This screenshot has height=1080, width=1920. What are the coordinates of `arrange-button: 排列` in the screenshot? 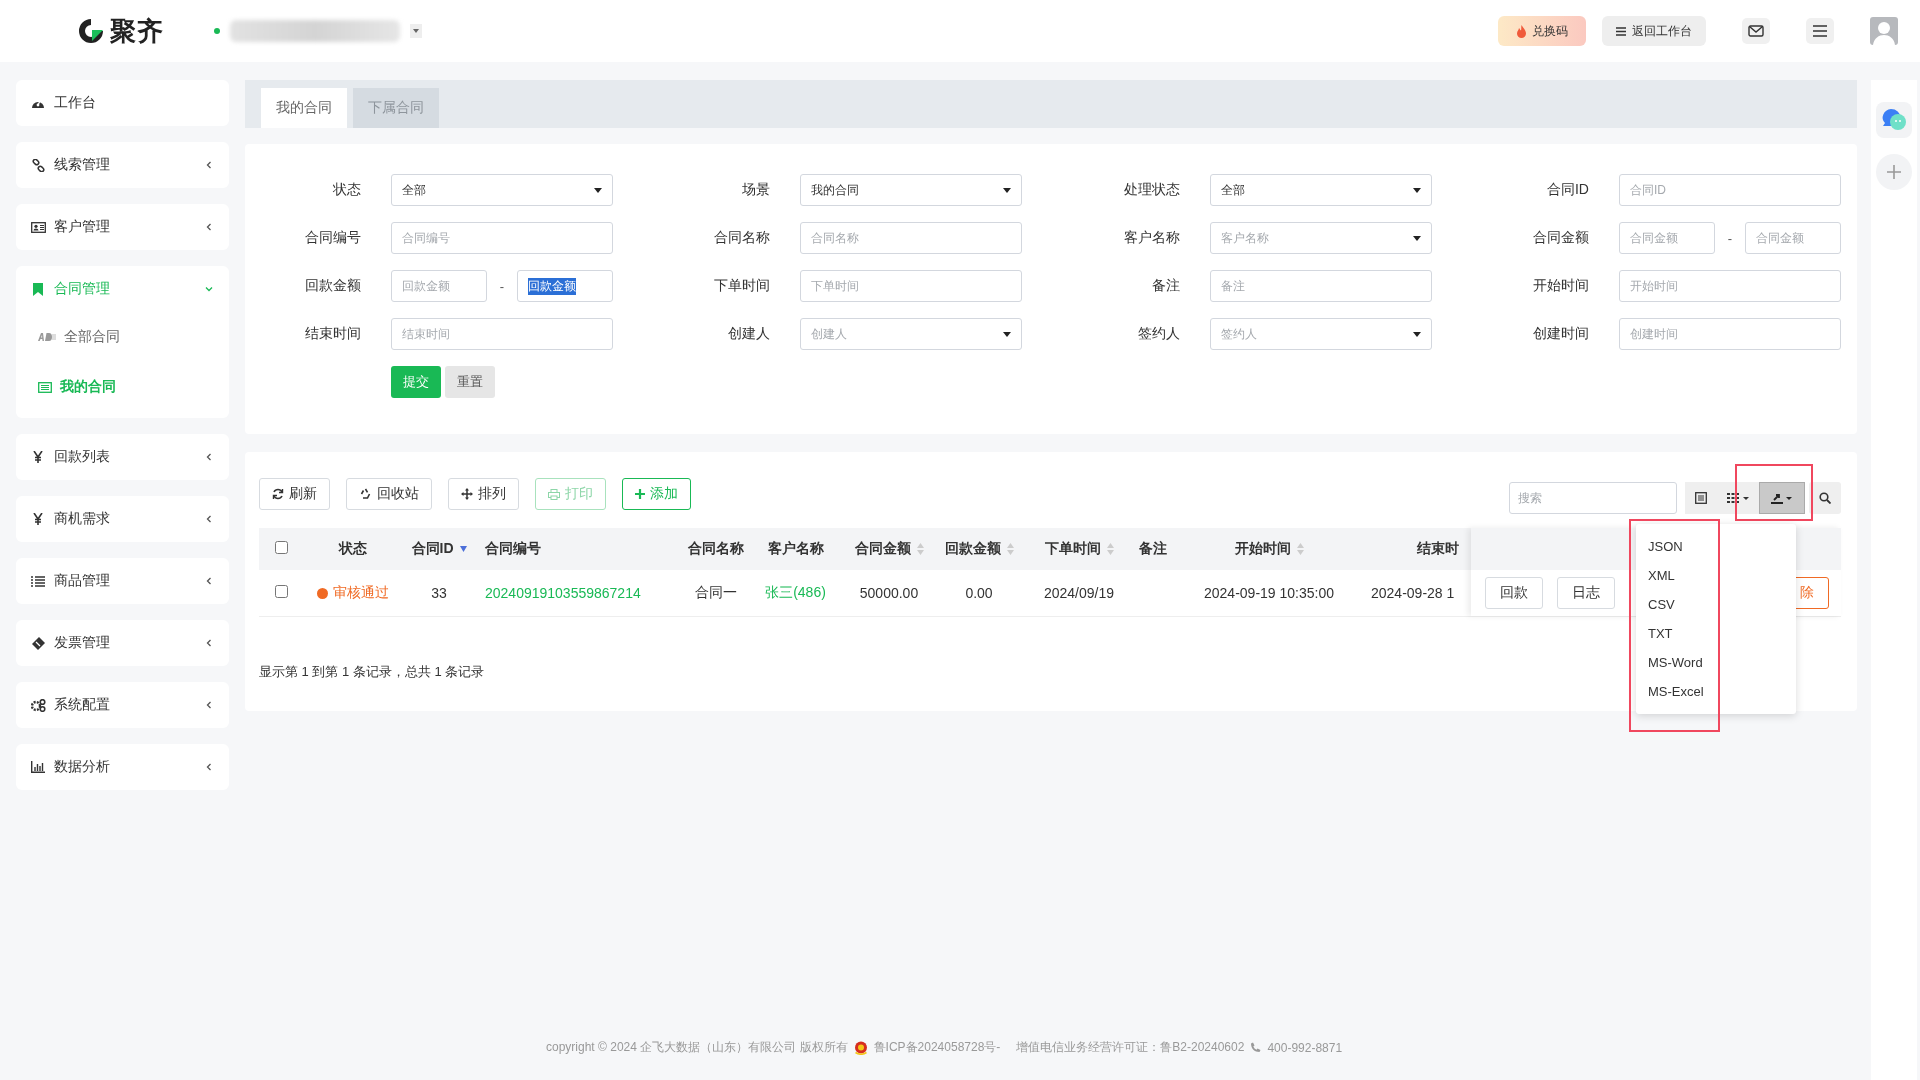 It's located at (483, 494).